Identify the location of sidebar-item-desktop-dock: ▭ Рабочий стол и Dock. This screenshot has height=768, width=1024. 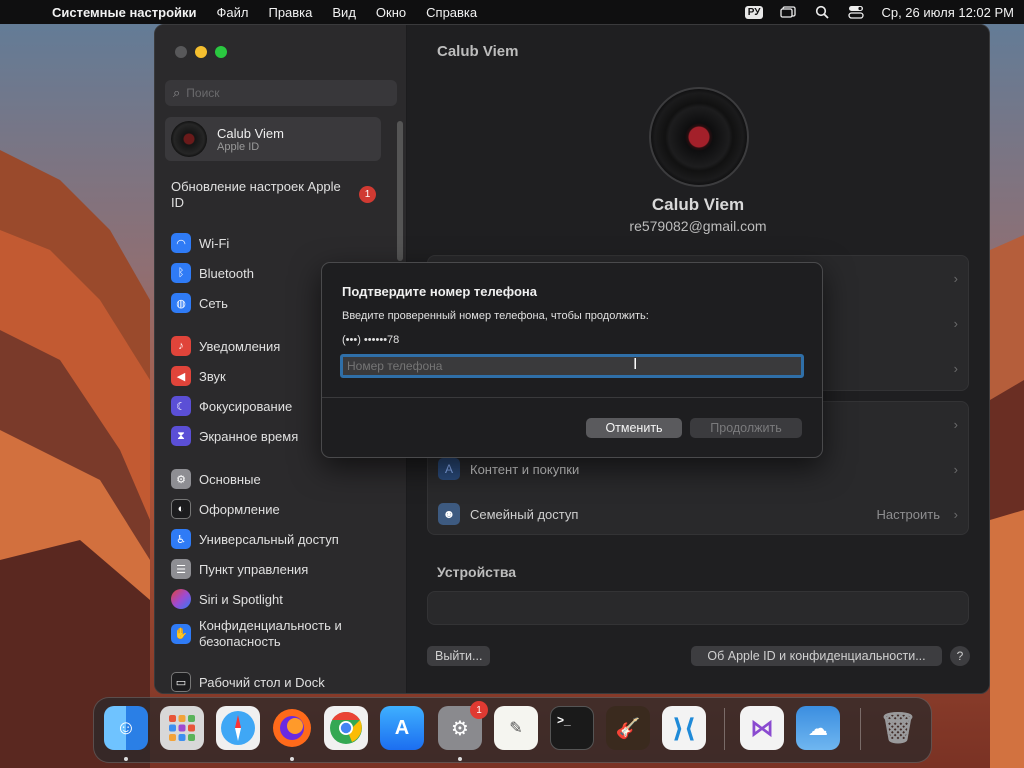
(248, 682).